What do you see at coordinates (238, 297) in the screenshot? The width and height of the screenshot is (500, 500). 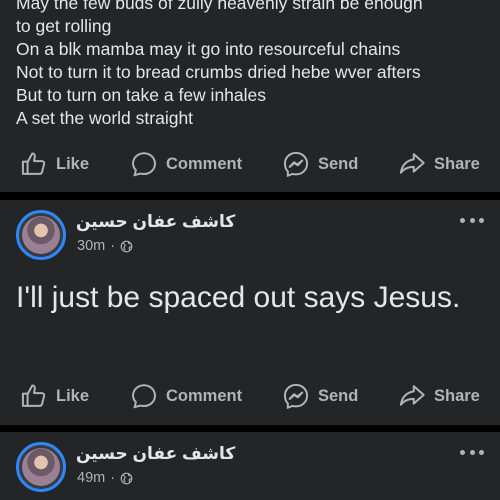 I see `post-text: I'll just be spaced out says Jesus.` at bounding box center [238, 297].